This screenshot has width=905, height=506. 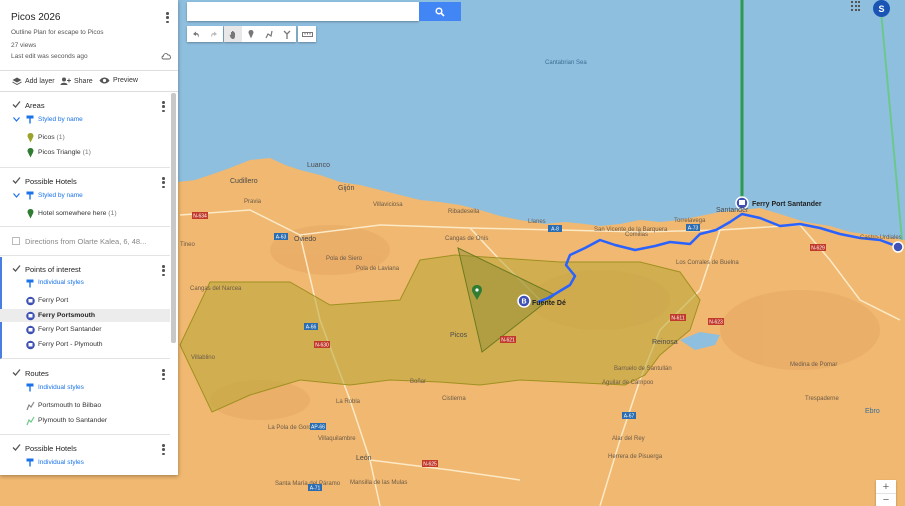 What do you see at coordinates (253, 202) in the screenshot?
I see `svg-text: Pravia` at bounding box center [253, 202].